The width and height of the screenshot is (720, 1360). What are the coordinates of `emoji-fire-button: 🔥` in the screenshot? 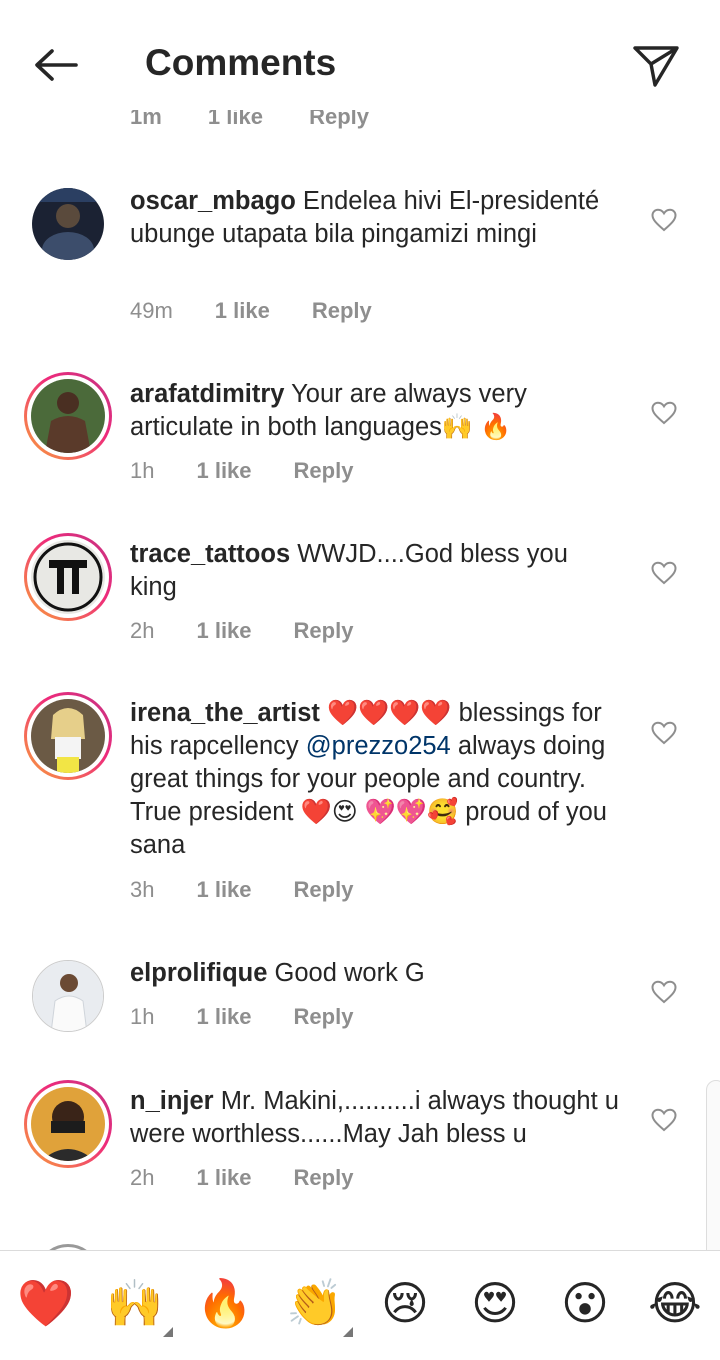 It's located at (225, 1303).